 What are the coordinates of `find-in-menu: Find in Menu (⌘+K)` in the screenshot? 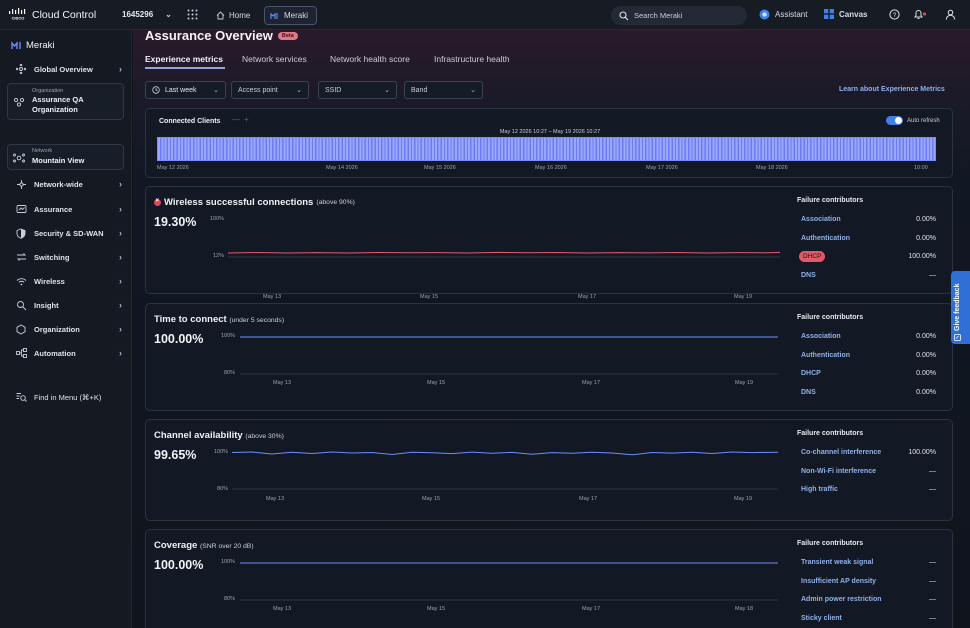 It's located at (67, 397).